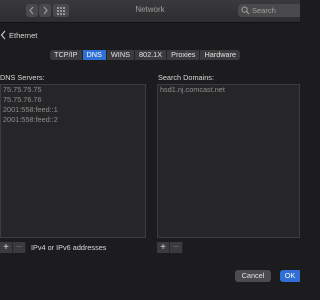 The height and width of the screenshot is (300, 320). Describe the element at coordinates (66, 55) in the screenshot. I see `tab-tcpip: TCP/IP` at that location.